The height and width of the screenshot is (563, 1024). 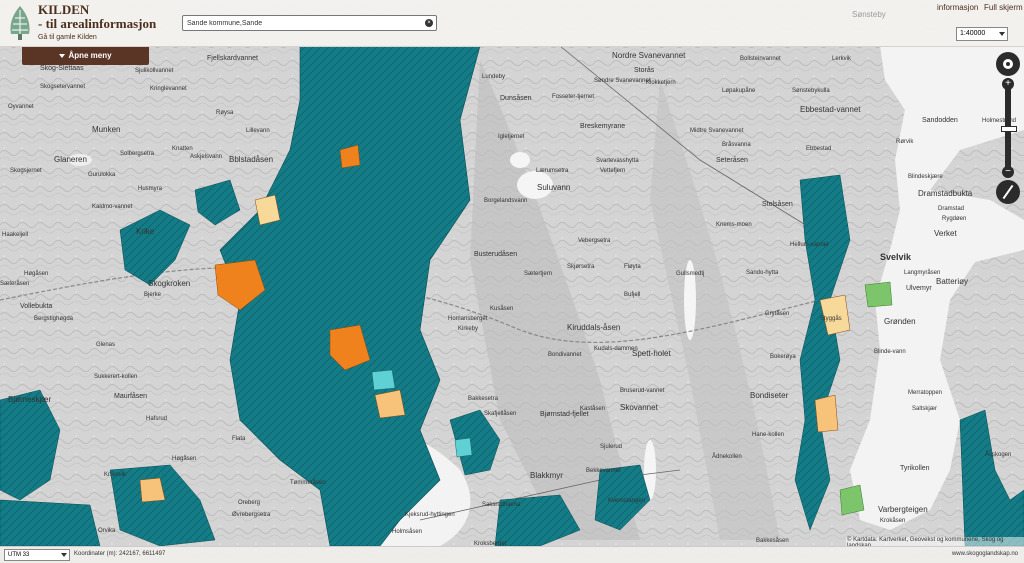 What do you see at coordinates (50, 523) in the screenshot?
I see `forest-area` at bounding box center [50, 523].